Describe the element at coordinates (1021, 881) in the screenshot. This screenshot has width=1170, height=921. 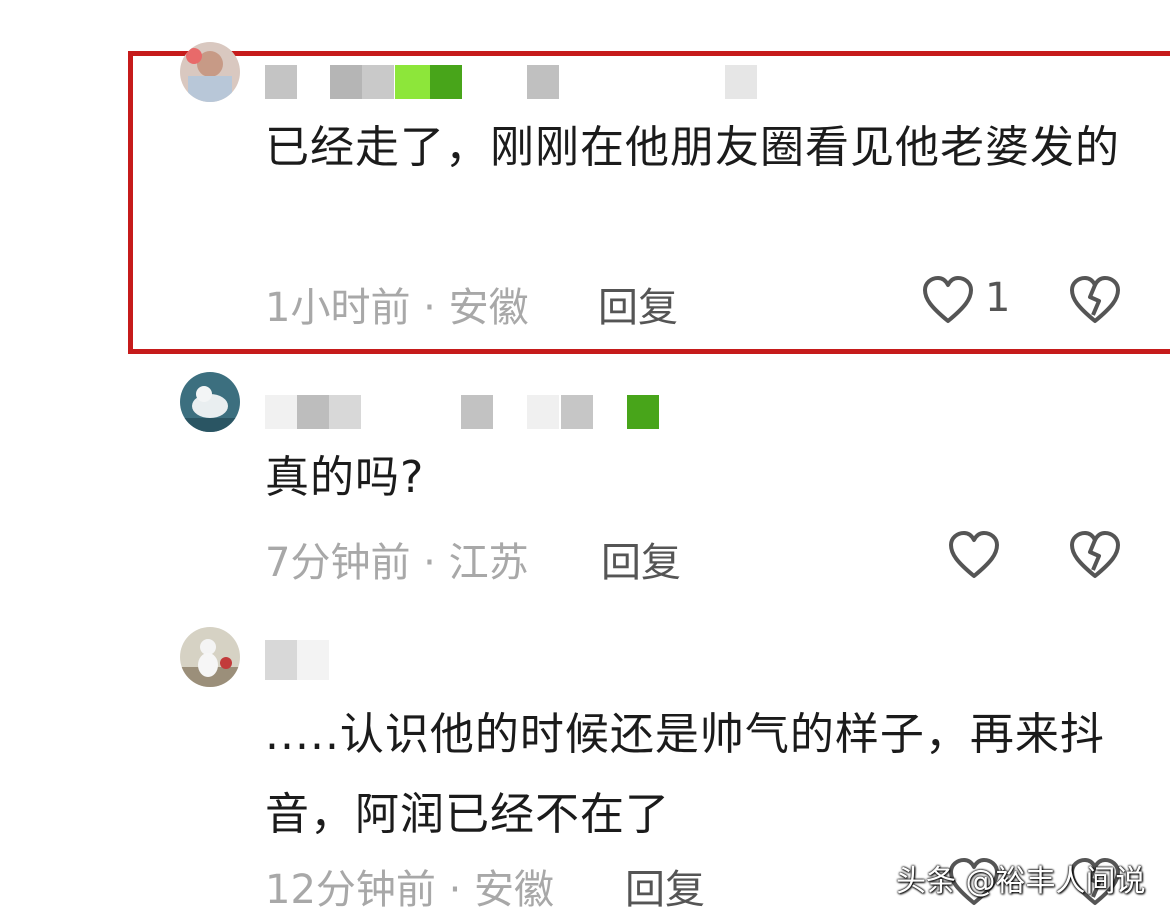
I see `watermark: 头条 @裕丰人间说` at that location.